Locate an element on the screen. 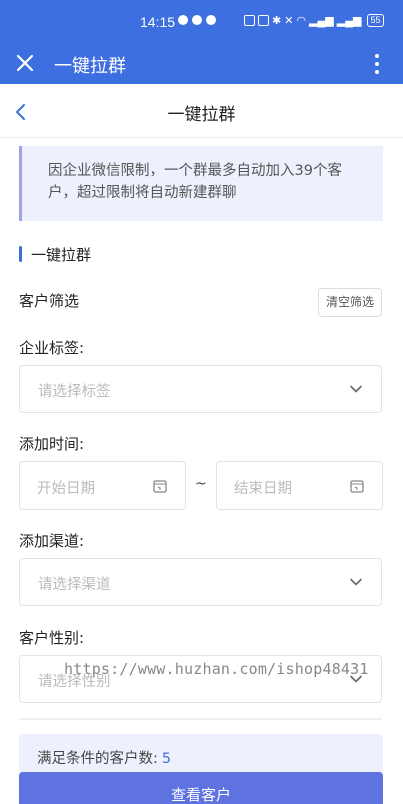  wifi-icon: ◠ is located at coordinates (301, 21).